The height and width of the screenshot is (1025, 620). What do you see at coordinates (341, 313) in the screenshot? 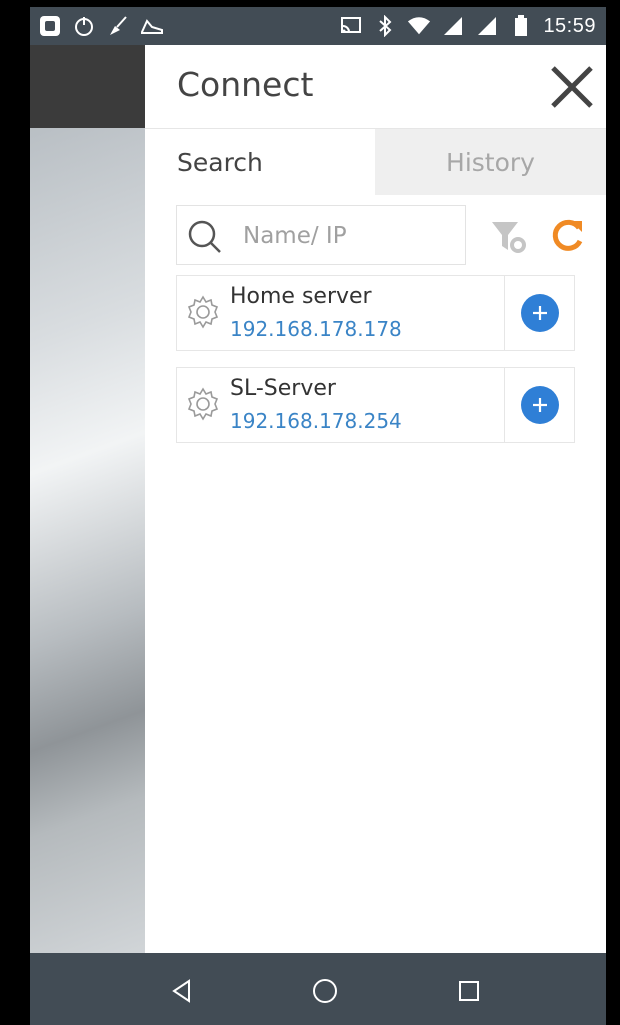
I see `server-select-area: Home server 192.168.178.178` at bounding box center [341, 313].